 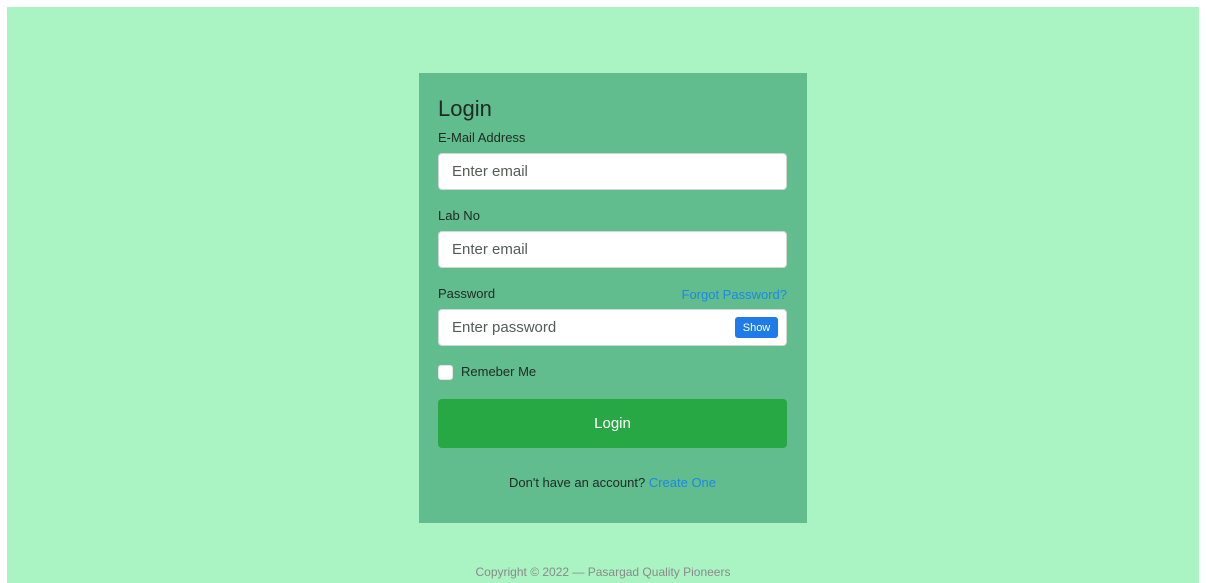 I want to click on show-password-button: Show, so click(x=756, y=327).